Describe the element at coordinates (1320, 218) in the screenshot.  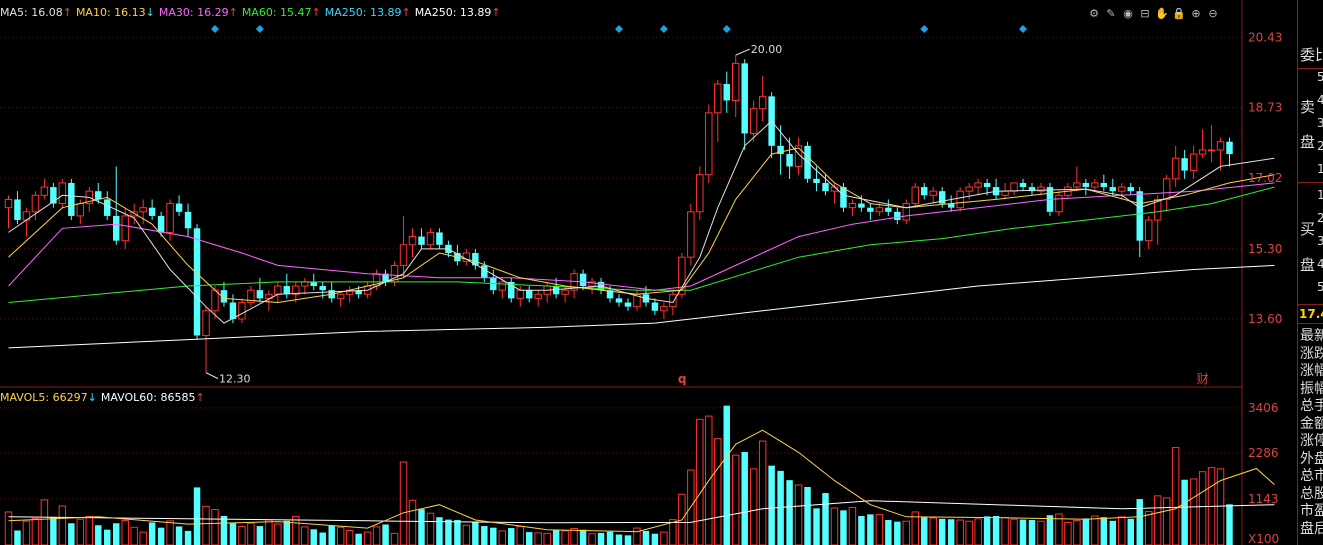
I see `buy-level: 2` at that location.